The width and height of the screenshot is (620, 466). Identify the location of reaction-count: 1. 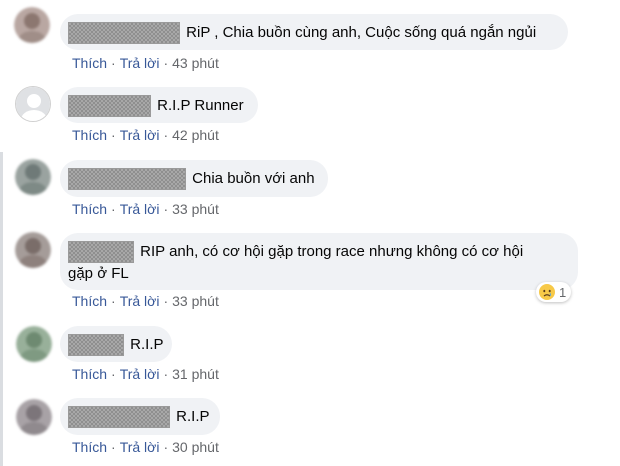
(563, 292).